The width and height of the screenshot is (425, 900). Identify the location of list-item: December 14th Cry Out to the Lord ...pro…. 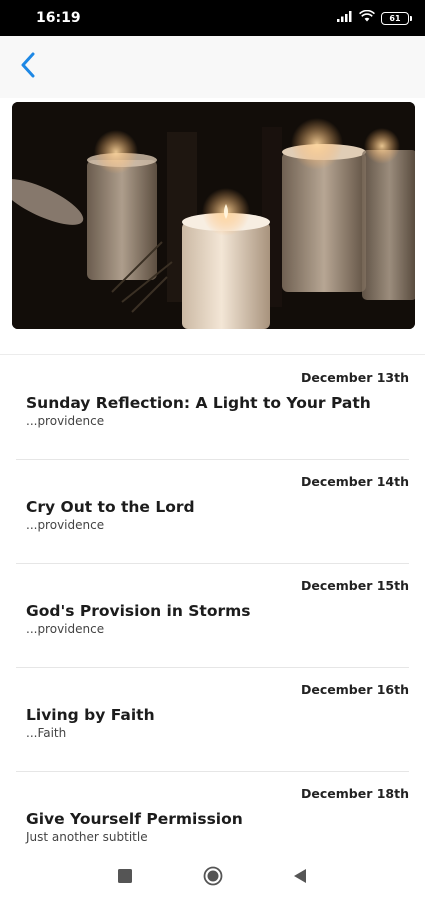
(212, 512).